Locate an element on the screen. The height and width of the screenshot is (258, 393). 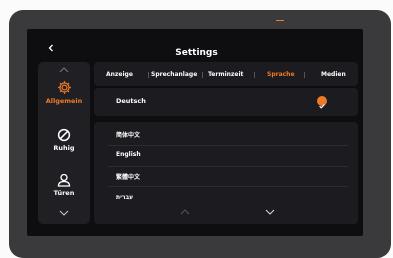
gear-icon is located at coordinates (64, 87).